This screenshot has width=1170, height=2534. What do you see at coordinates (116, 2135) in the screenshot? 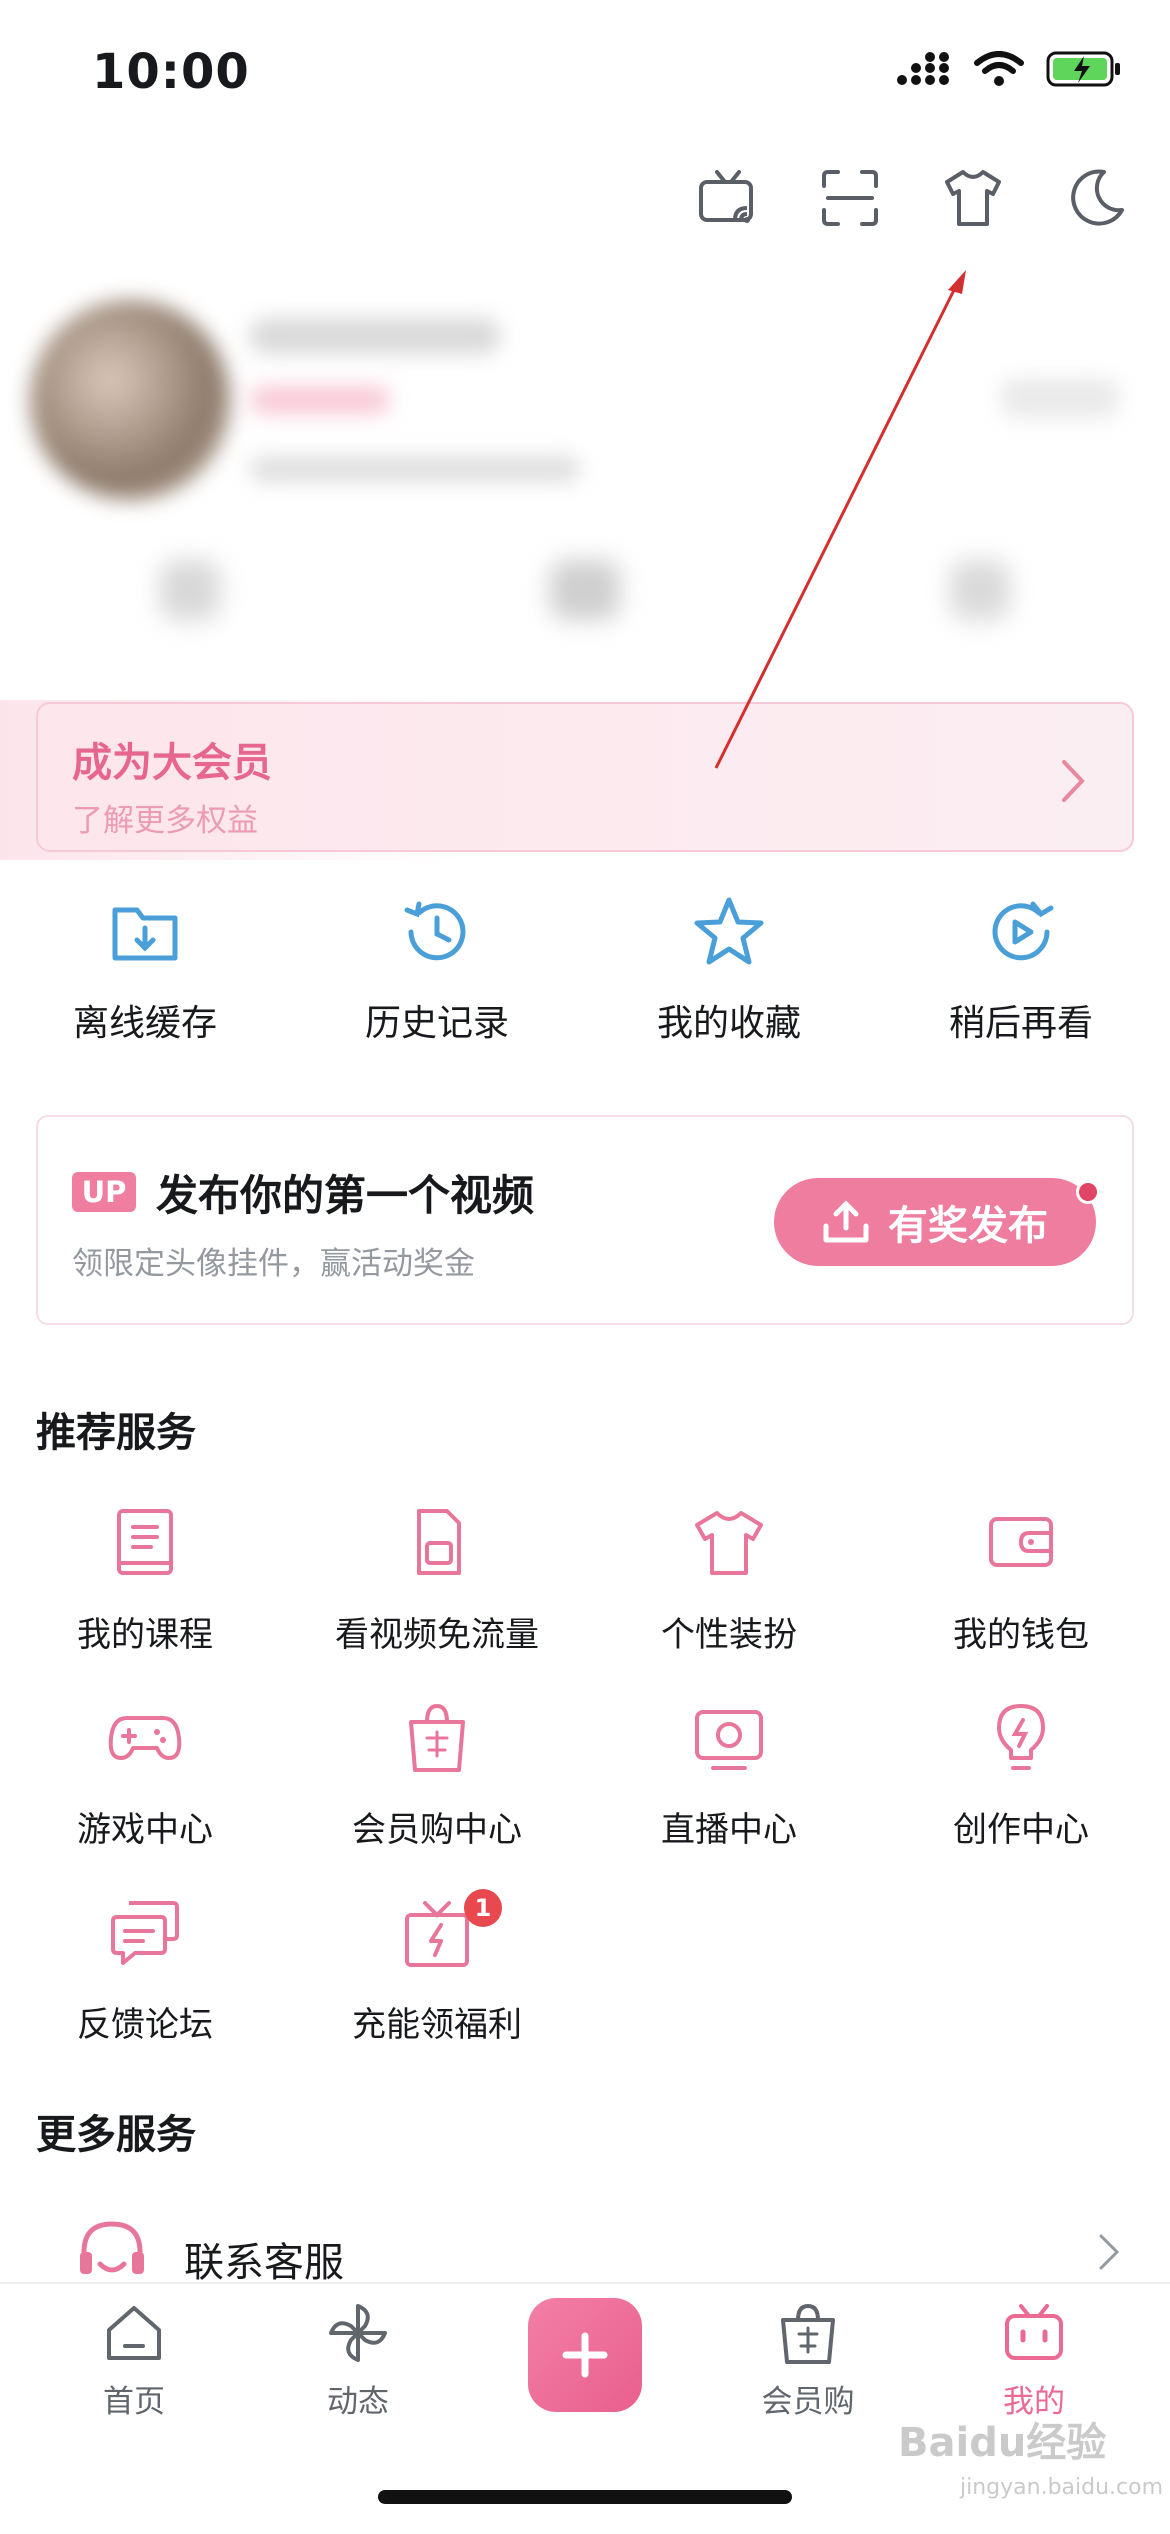
I see `more-services-title: 更多服务` at bounding box center [116, 2135].